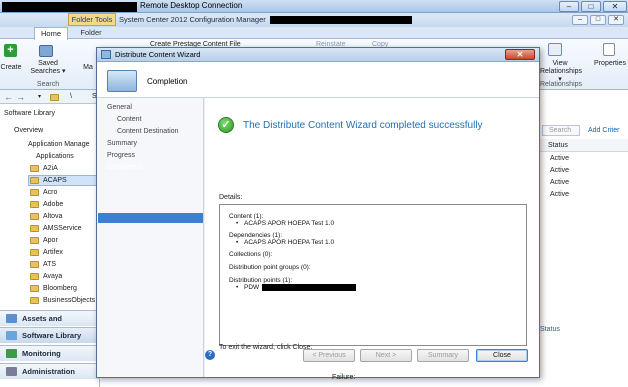  Describe the element at coordinates (11, 318) in the screenshot. I see `assets-icon` at that location.